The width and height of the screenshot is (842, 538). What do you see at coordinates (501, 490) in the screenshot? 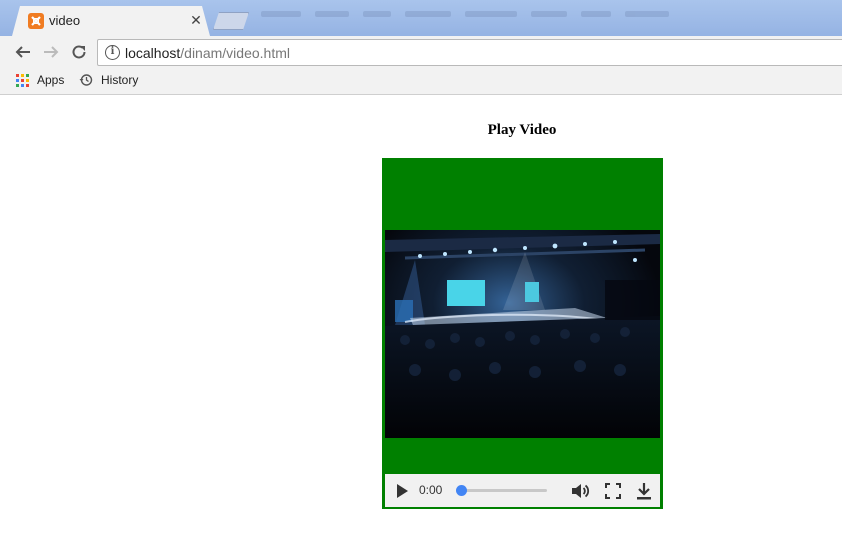
I see `seek-slider` at bounding box center [501, 490].